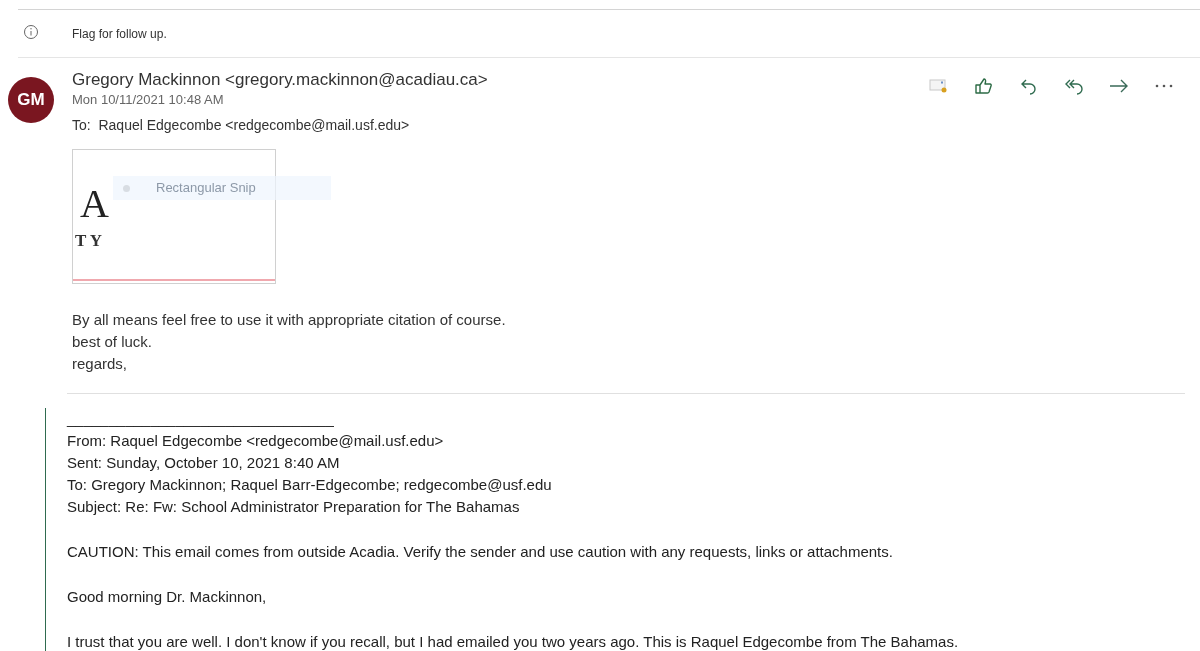  What do you see at coordinates (280, 80) in the screenshot?
I see `sender-name: Gregory Mackinnon <gregory.mackinnon@acadiau.ca>` at bounding box center [280, 80].